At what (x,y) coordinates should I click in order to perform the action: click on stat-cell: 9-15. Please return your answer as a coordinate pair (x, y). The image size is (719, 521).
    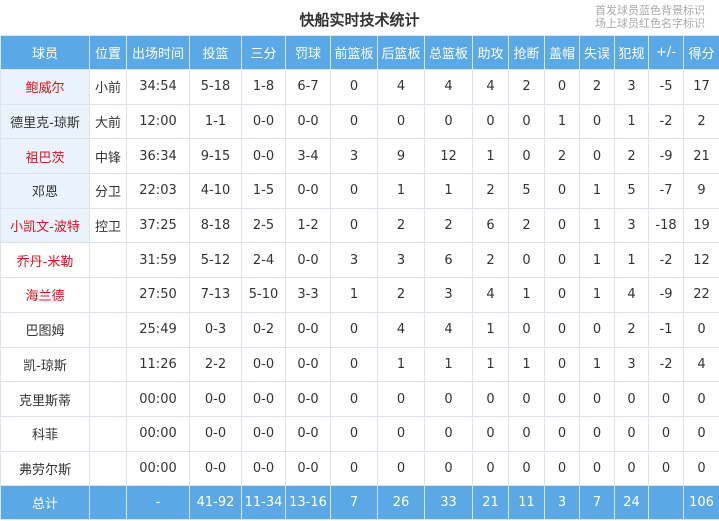
    Looking at the image, I should click on (215, 156).